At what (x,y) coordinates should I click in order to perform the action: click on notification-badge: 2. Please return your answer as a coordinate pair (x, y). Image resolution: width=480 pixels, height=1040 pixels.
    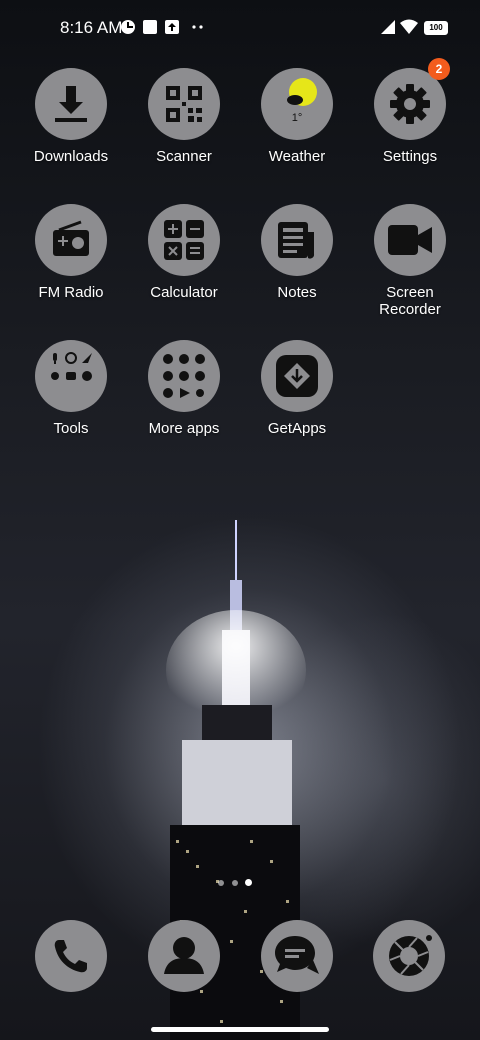
    Looking at the image, I should click on (439, 69).